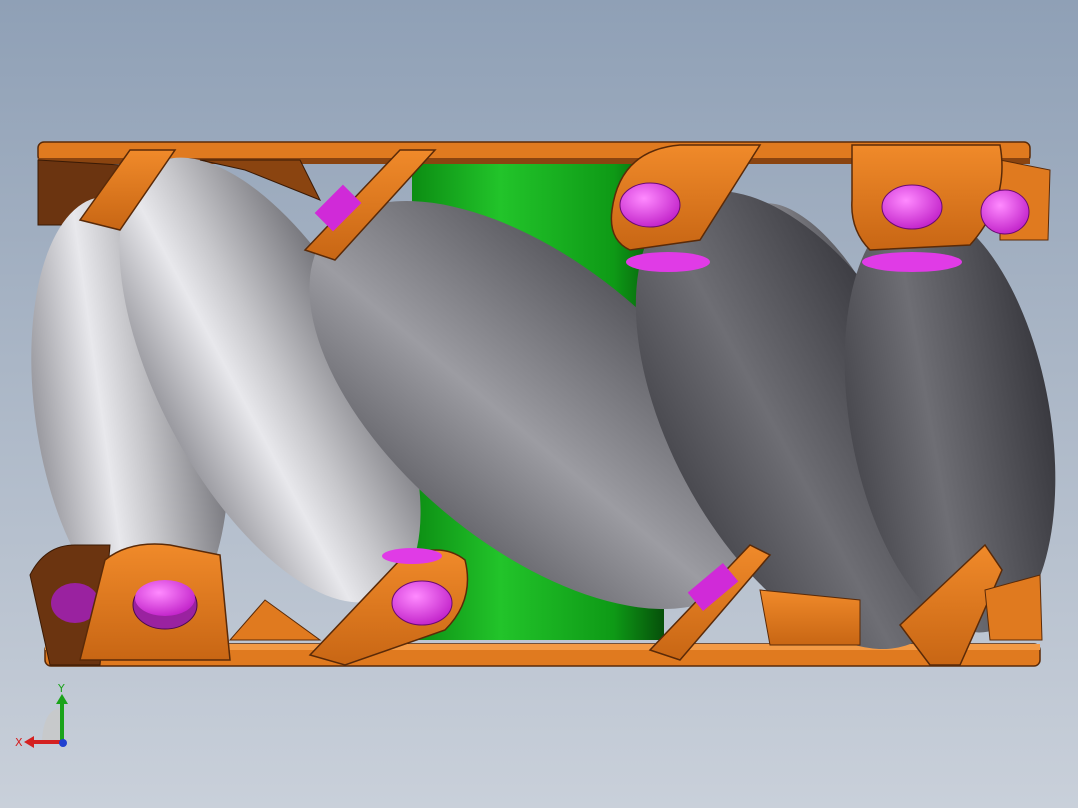  Describe the element at coordinates (275, 620) in the screenshot. I see `frame-strut` at that location.